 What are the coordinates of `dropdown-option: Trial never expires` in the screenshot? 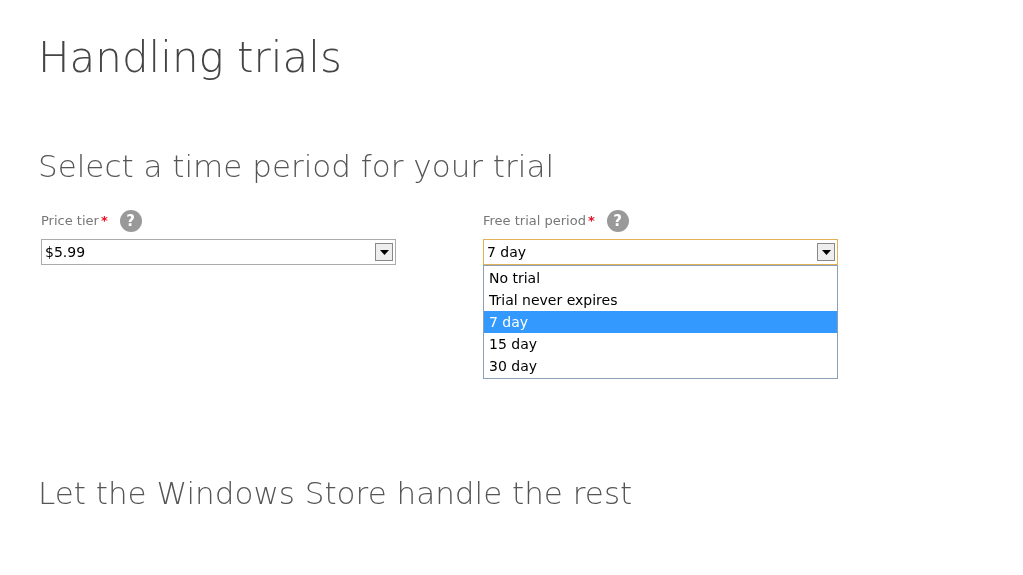 It's located at (660, 300).